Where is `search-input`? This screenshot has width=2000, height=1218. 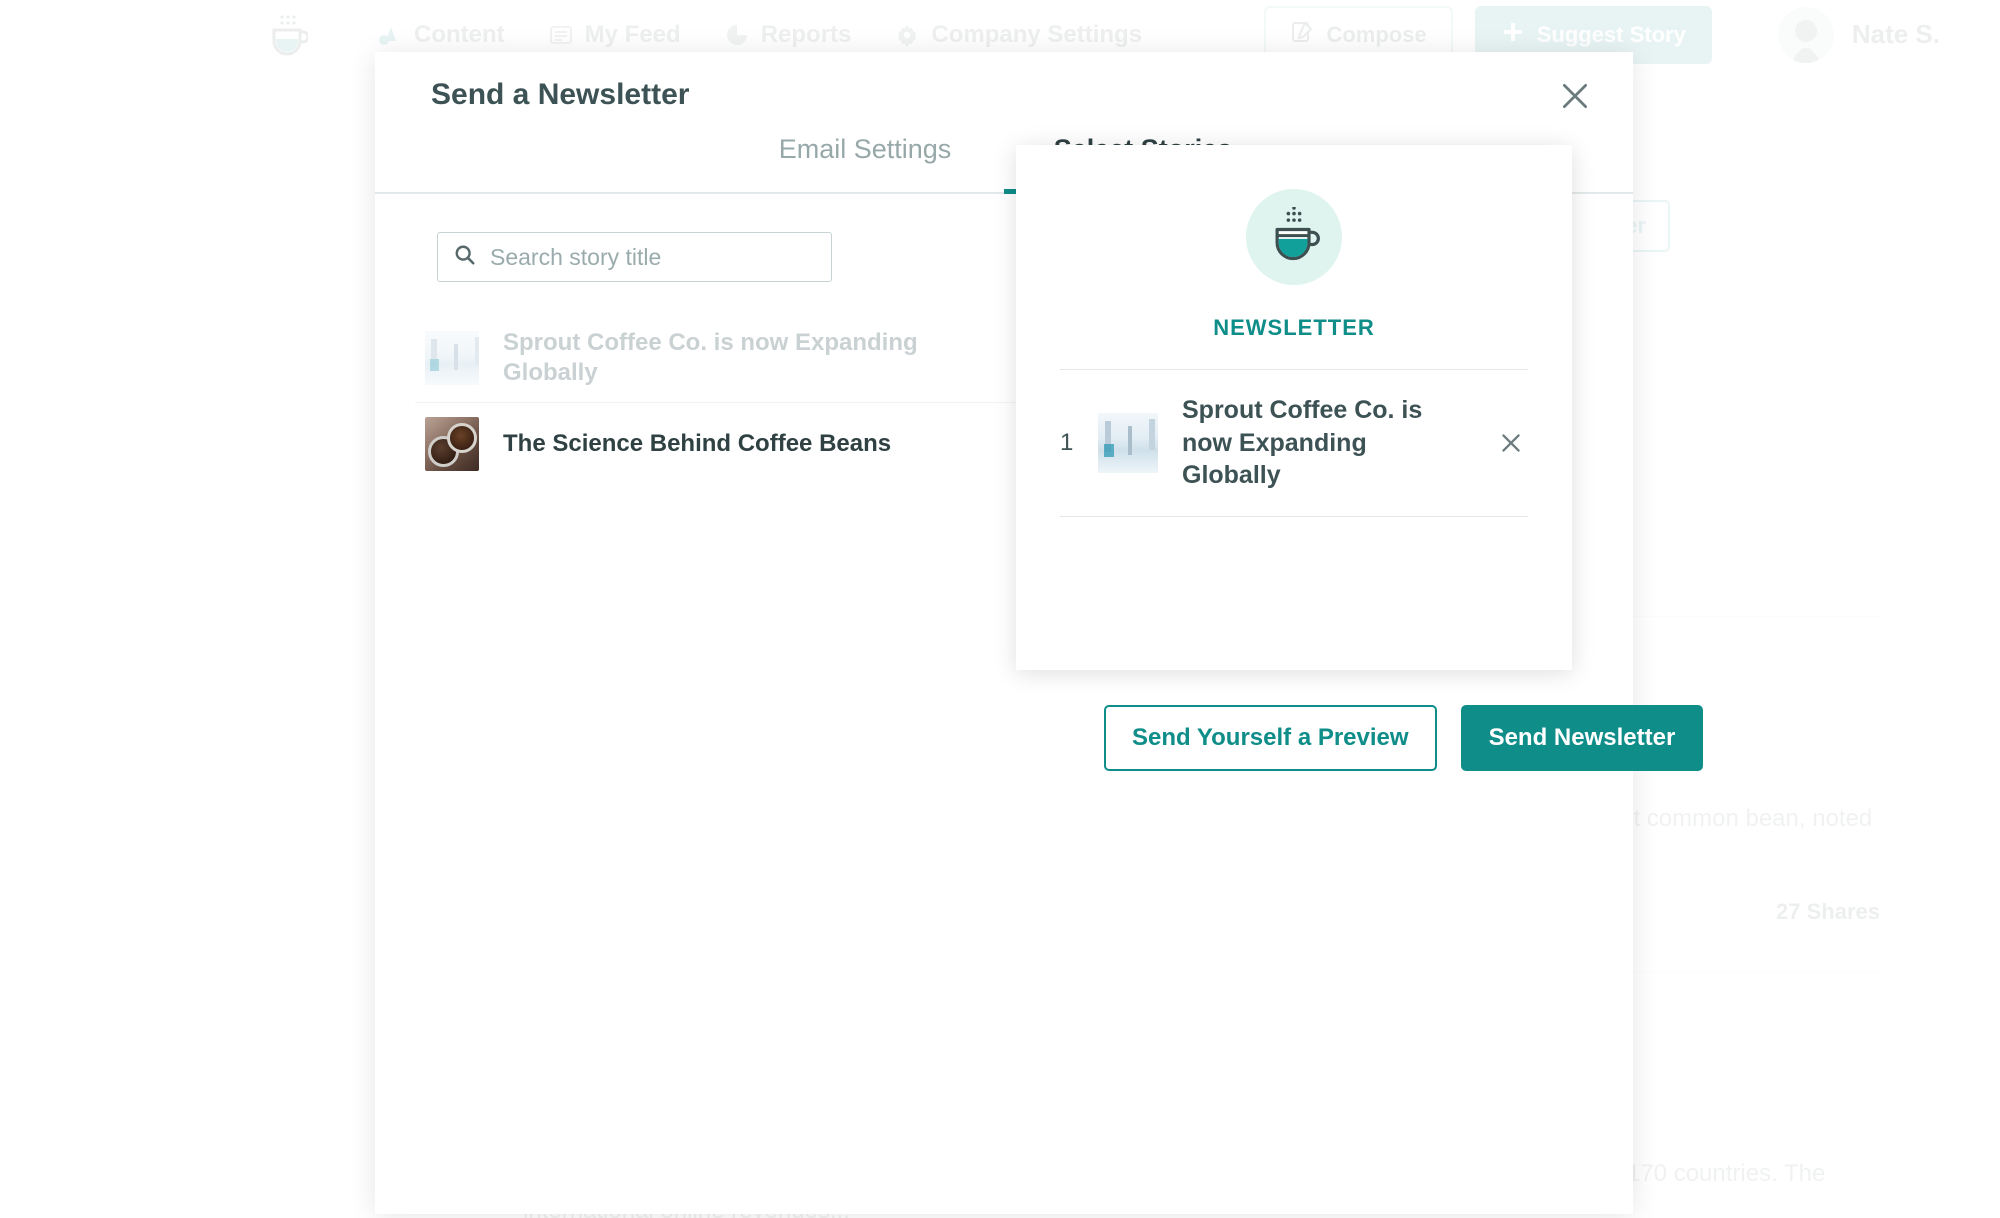
search-input is located at coordinates (652, 257).